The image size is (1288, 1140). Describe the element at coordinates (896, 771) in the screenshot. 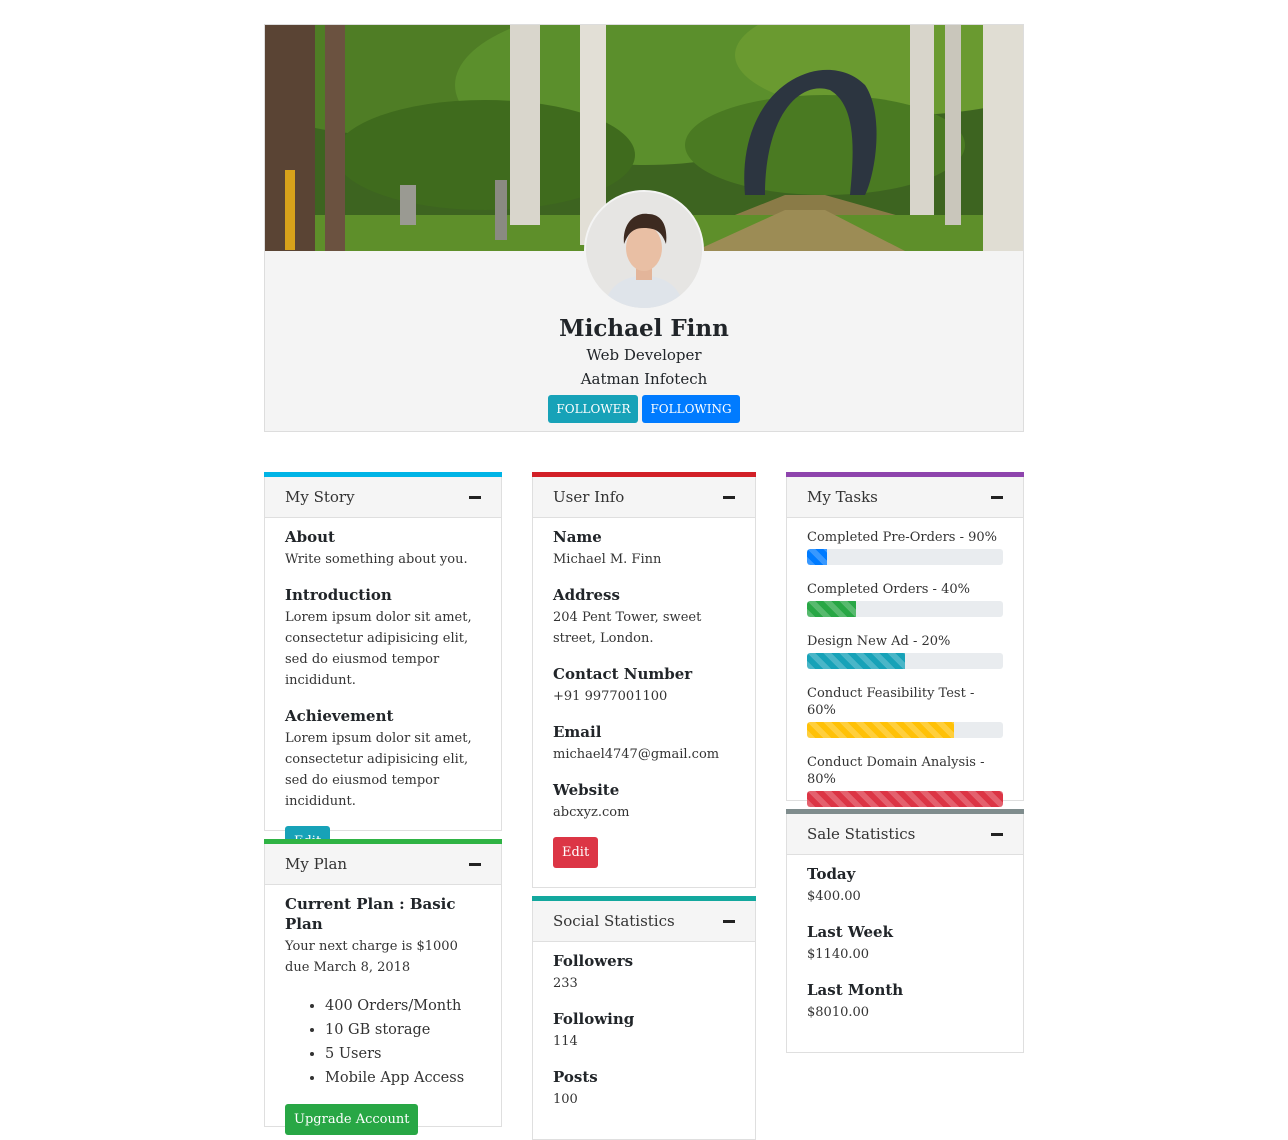

I see `task-label: Conduct Domain Analysis - 80%` at that location.